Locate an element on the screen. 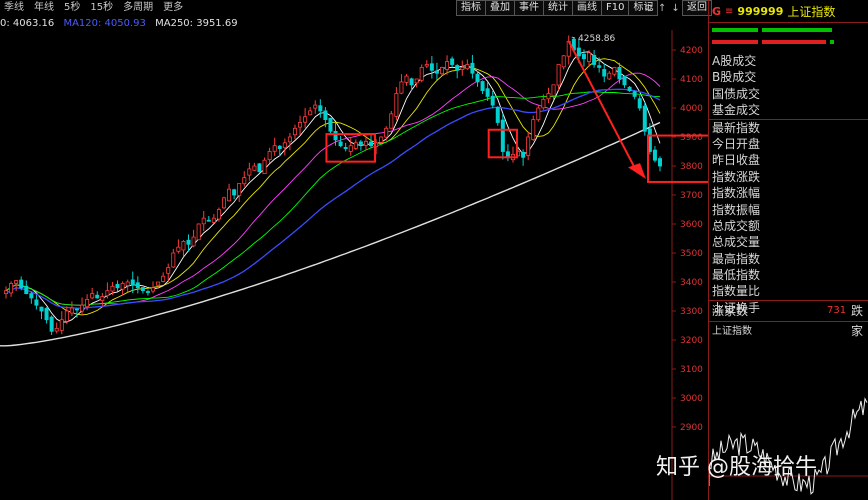  arrow-up-icon: ↑ is located at coordinates (662, 8).